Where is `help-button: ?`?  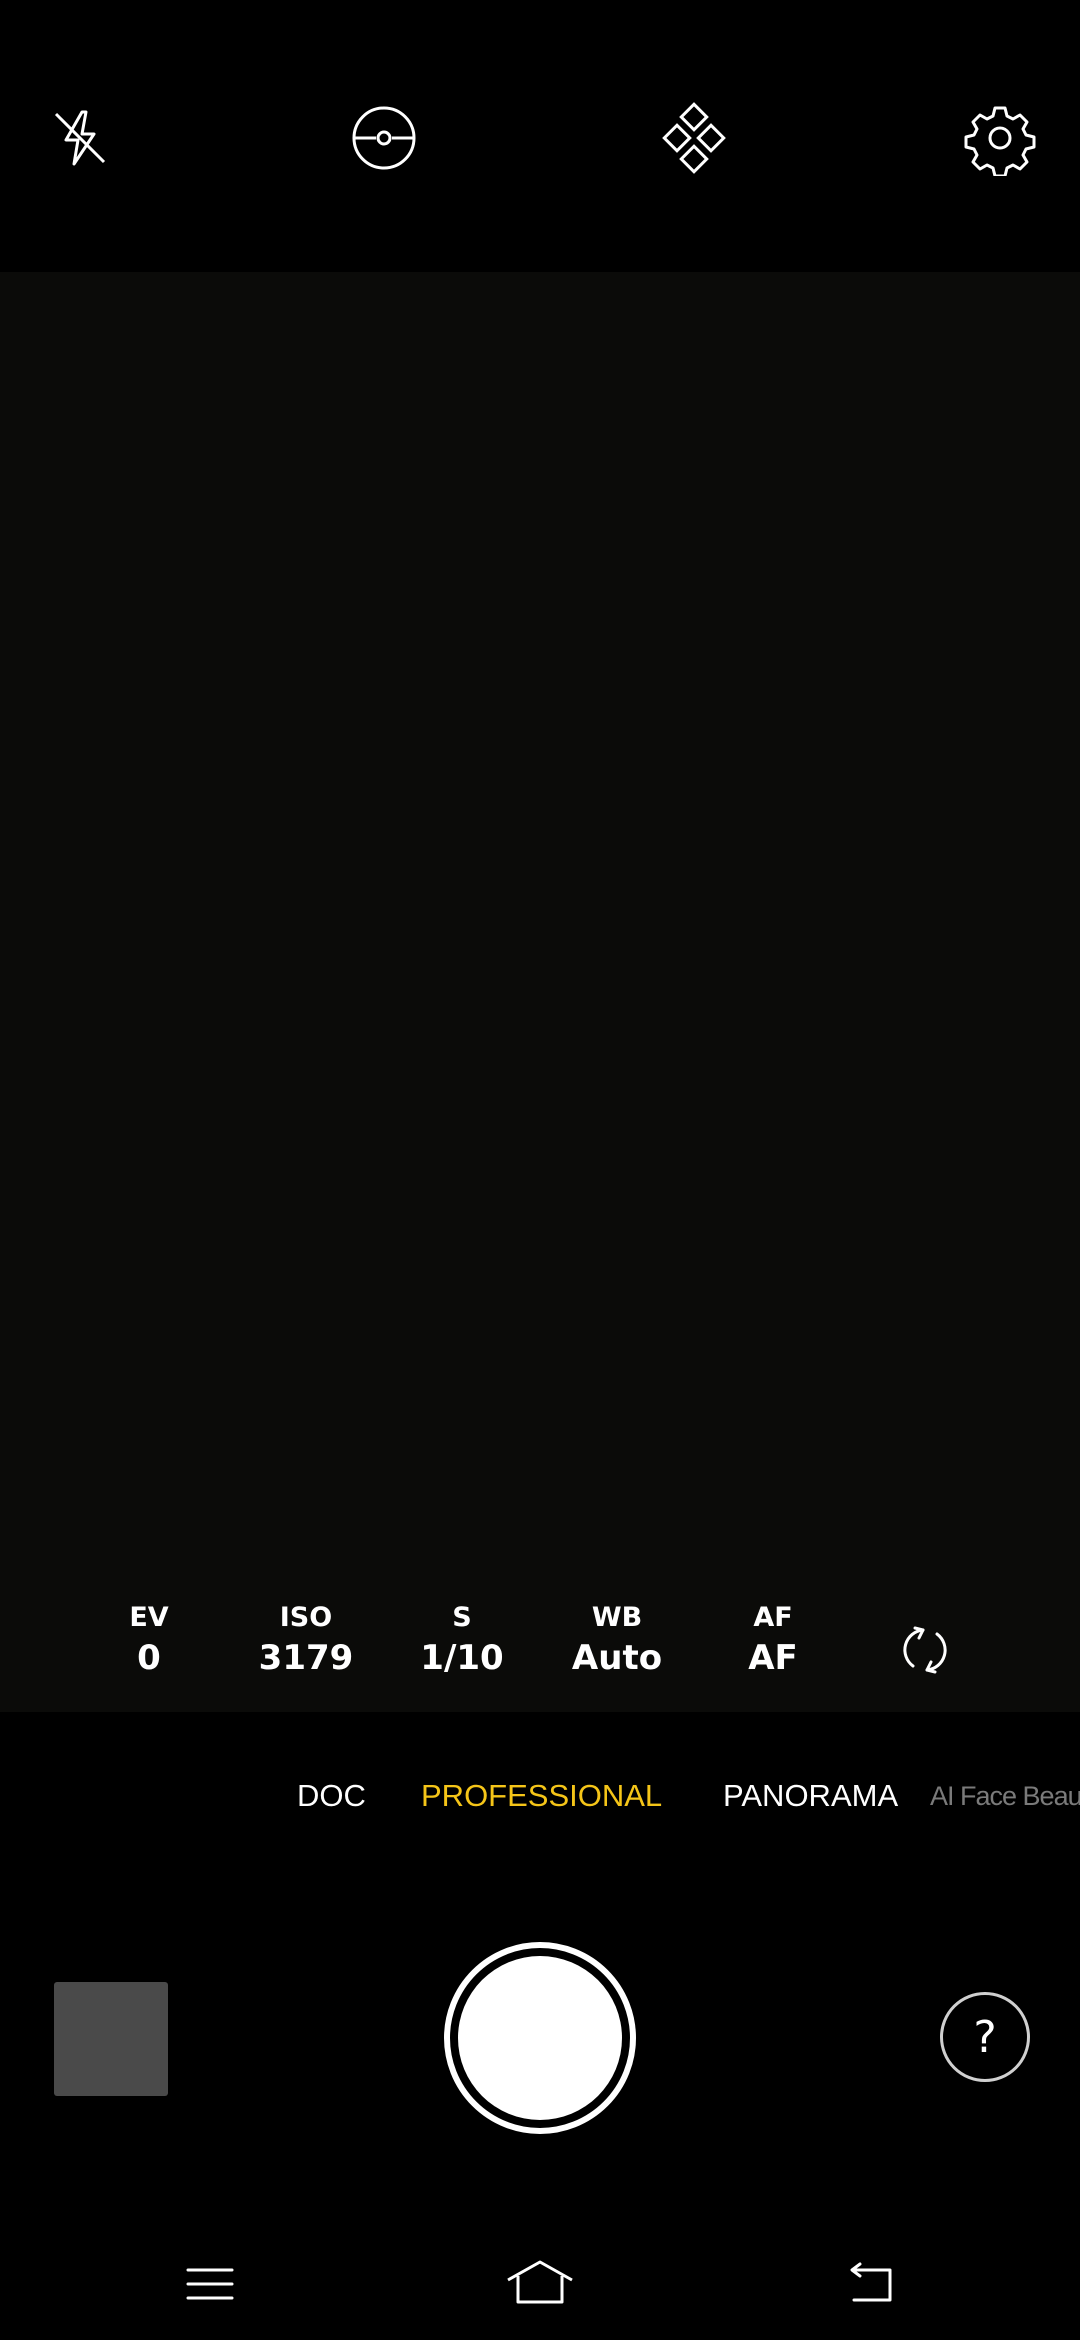 help-button: ? is located at coordinates (985, 2037).